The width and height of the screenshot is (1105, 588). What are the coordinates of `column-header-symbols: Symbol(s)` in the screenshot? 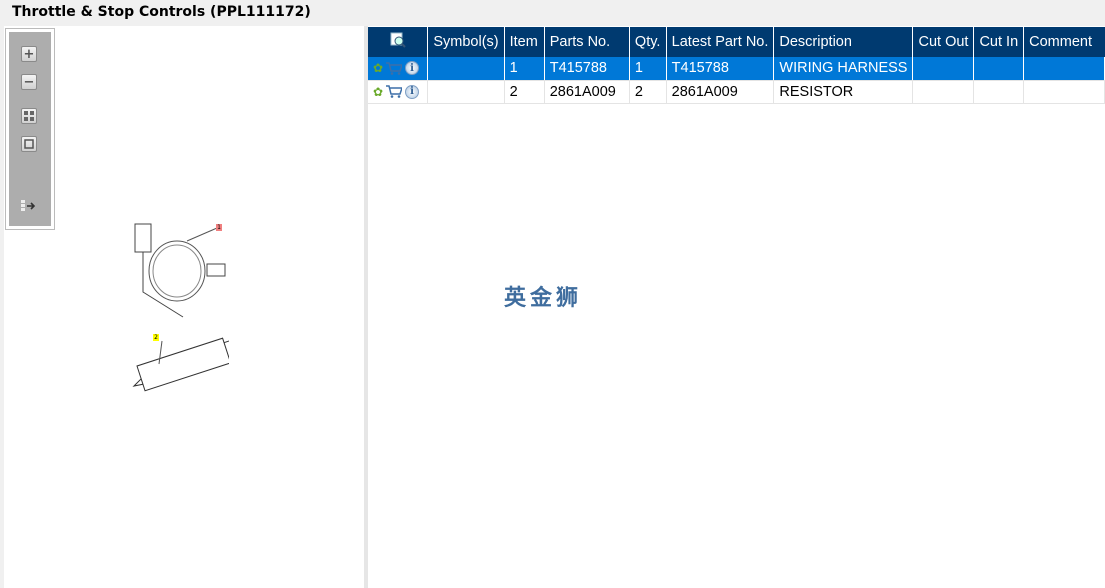 It's located at (466, 42).